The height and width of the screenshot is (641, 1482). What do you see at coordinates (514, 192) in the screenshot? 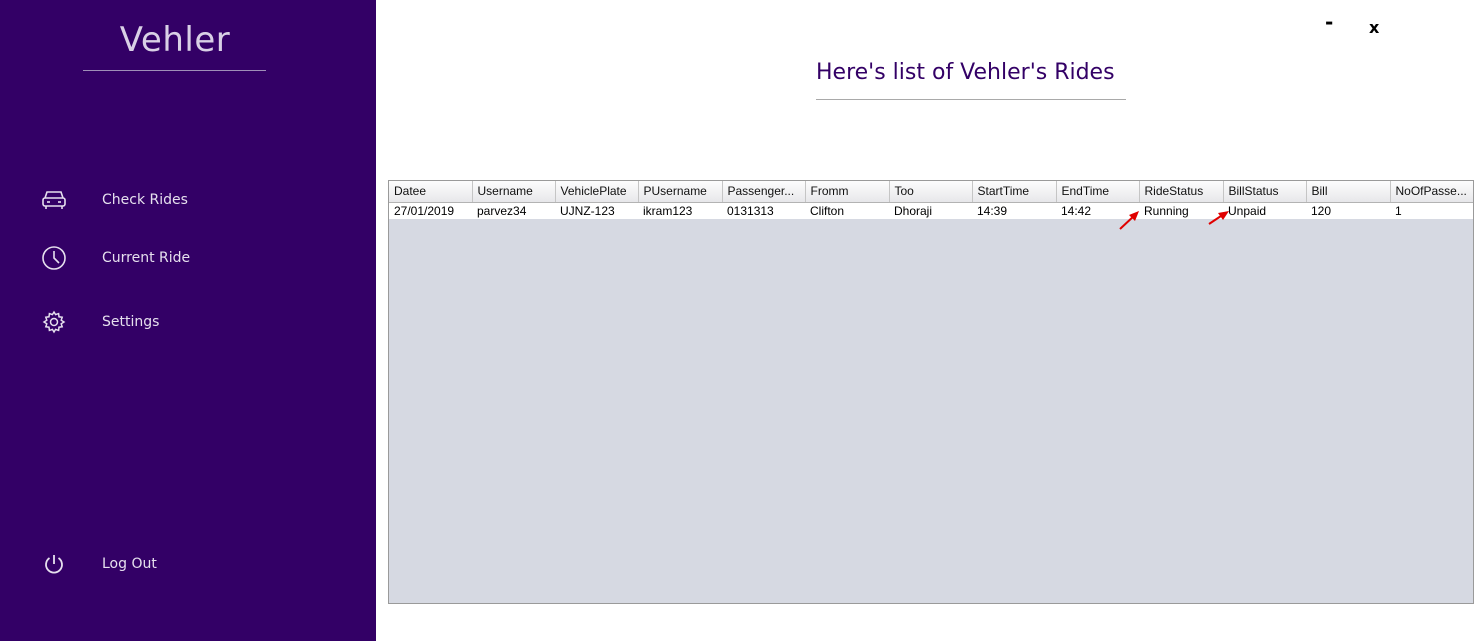
I see `column-header: Username` at bounding box center [514, 192].